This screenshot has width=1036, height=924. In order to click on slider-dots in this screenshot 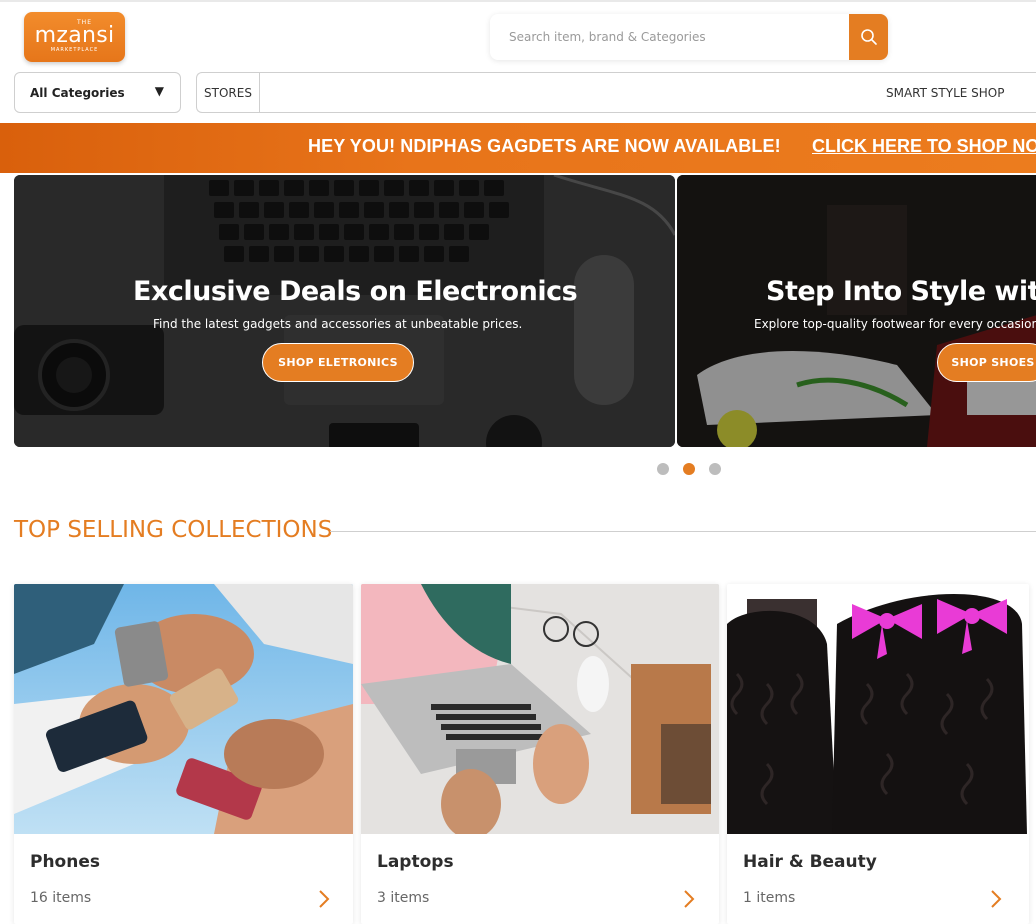, I will do `click(689, 469)`.